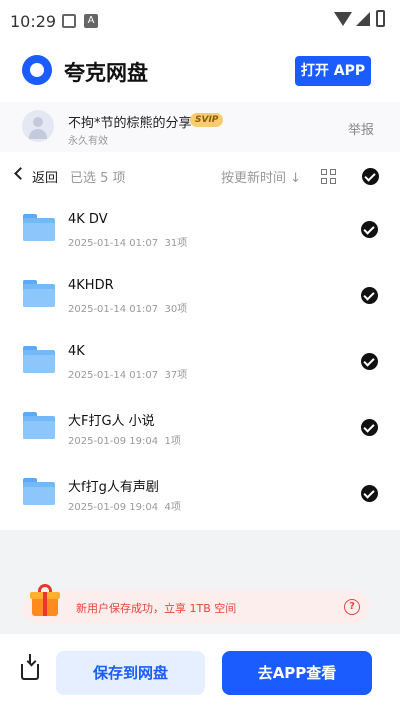  I want to click on chevron-left-icon, so click(20, 173).